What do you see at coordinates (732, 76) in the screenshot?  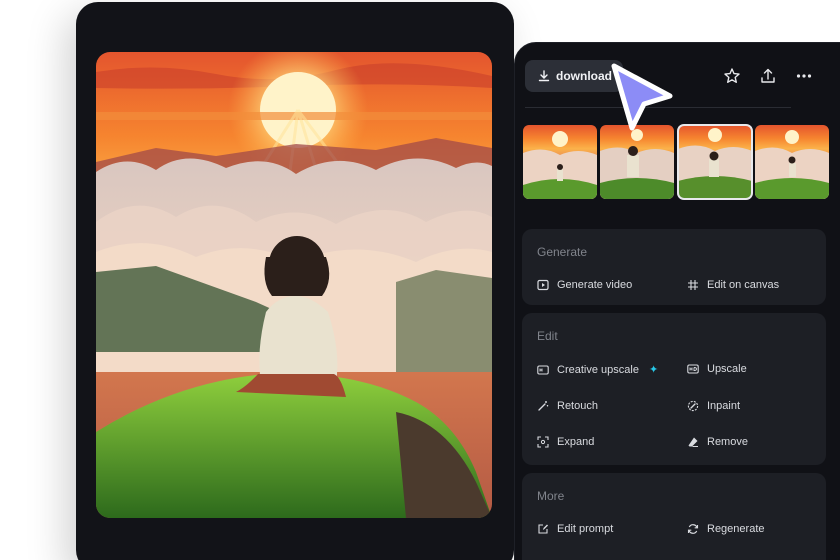 I see `star-icon` at bounding box center [732, 76].